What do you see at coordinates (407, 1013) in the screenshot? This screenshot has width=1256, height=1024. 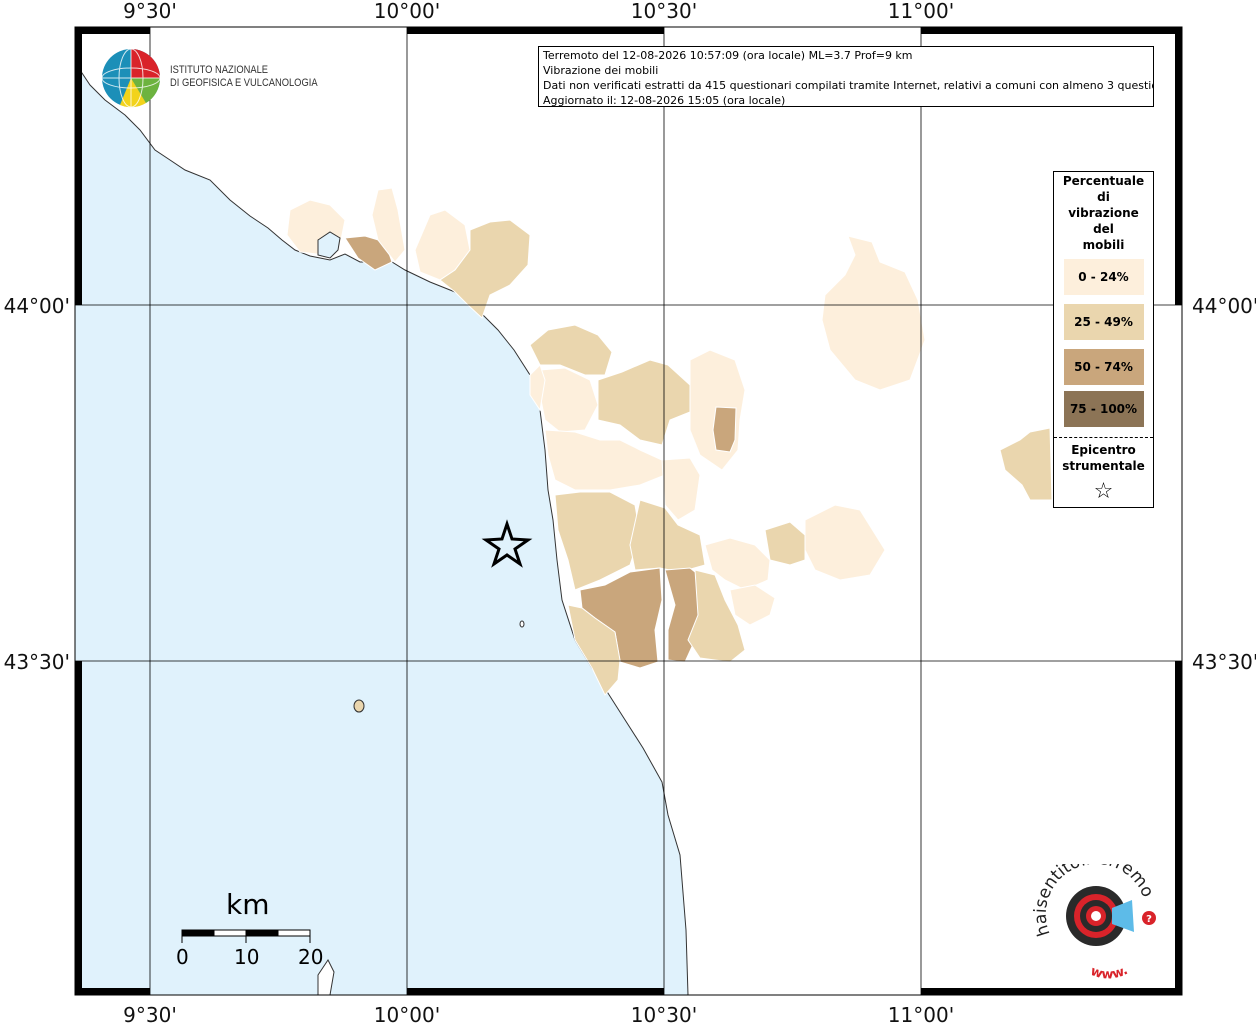 I see `lon-label-bottom: 10°00'` at bounding box center [407, 1013].